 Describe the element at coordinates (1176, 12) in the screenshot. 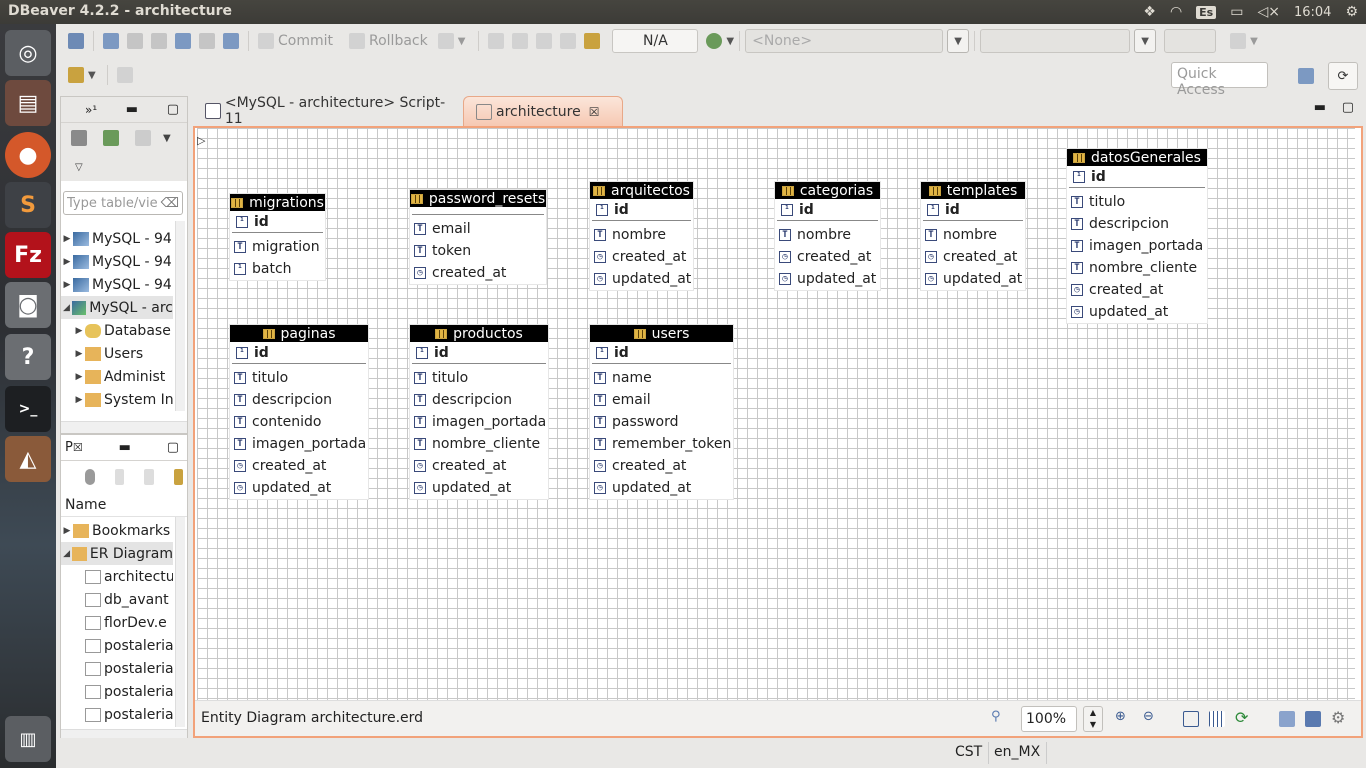

I see `wifi-icon: ◠` at that location.